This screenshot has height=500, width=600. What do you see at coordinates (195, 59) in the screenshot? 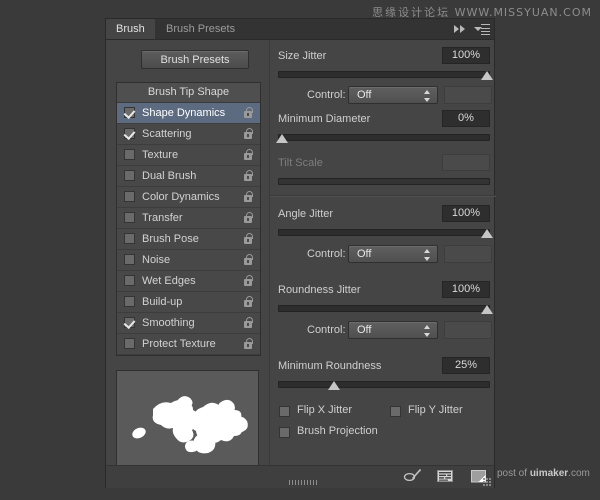
I see `brush-presets-button: Brush Presets` at bounding box center [195, 59].